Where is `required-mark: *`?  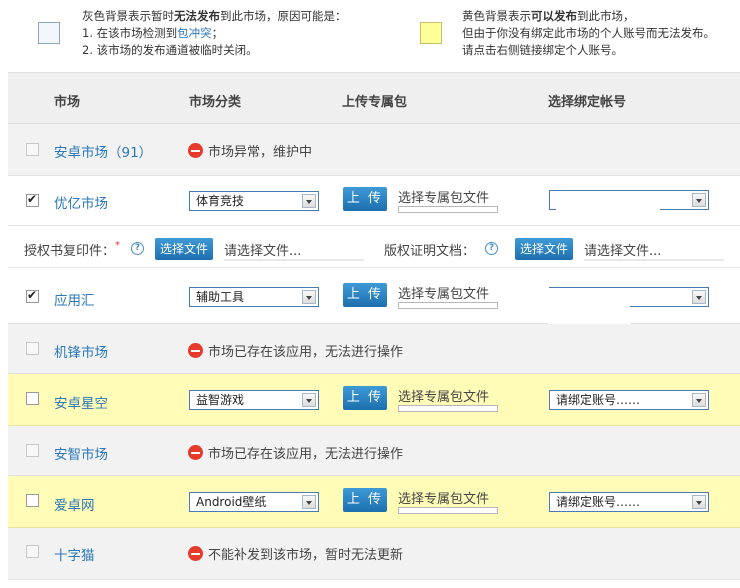
required-mark: * is located at coordinates (118, 245).